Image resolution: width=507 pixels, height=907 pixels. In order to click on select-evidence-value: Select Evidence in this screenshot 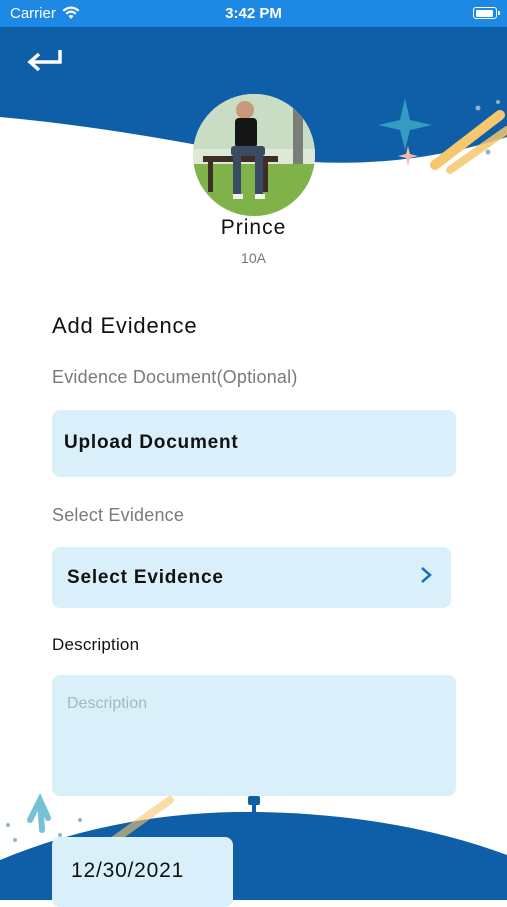, I will do `click(145, 577)`.